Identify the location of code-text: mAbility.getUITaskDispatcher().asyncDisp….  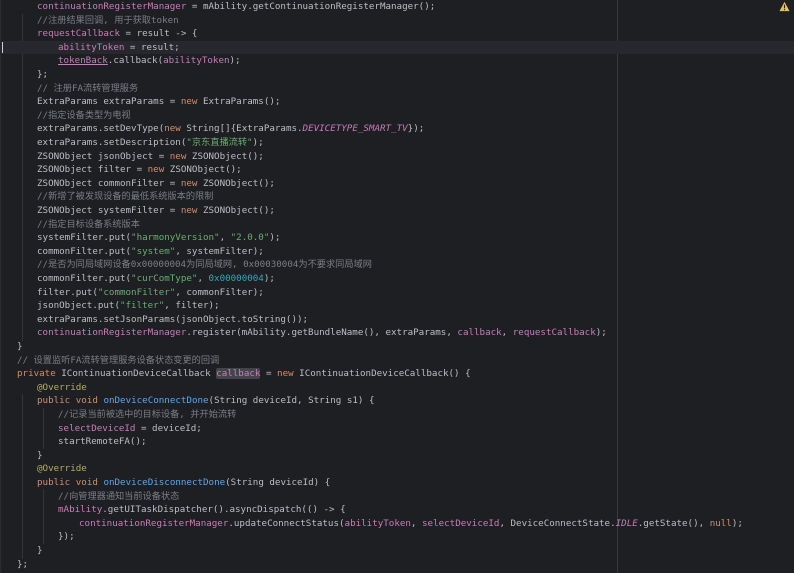
(202, 510).